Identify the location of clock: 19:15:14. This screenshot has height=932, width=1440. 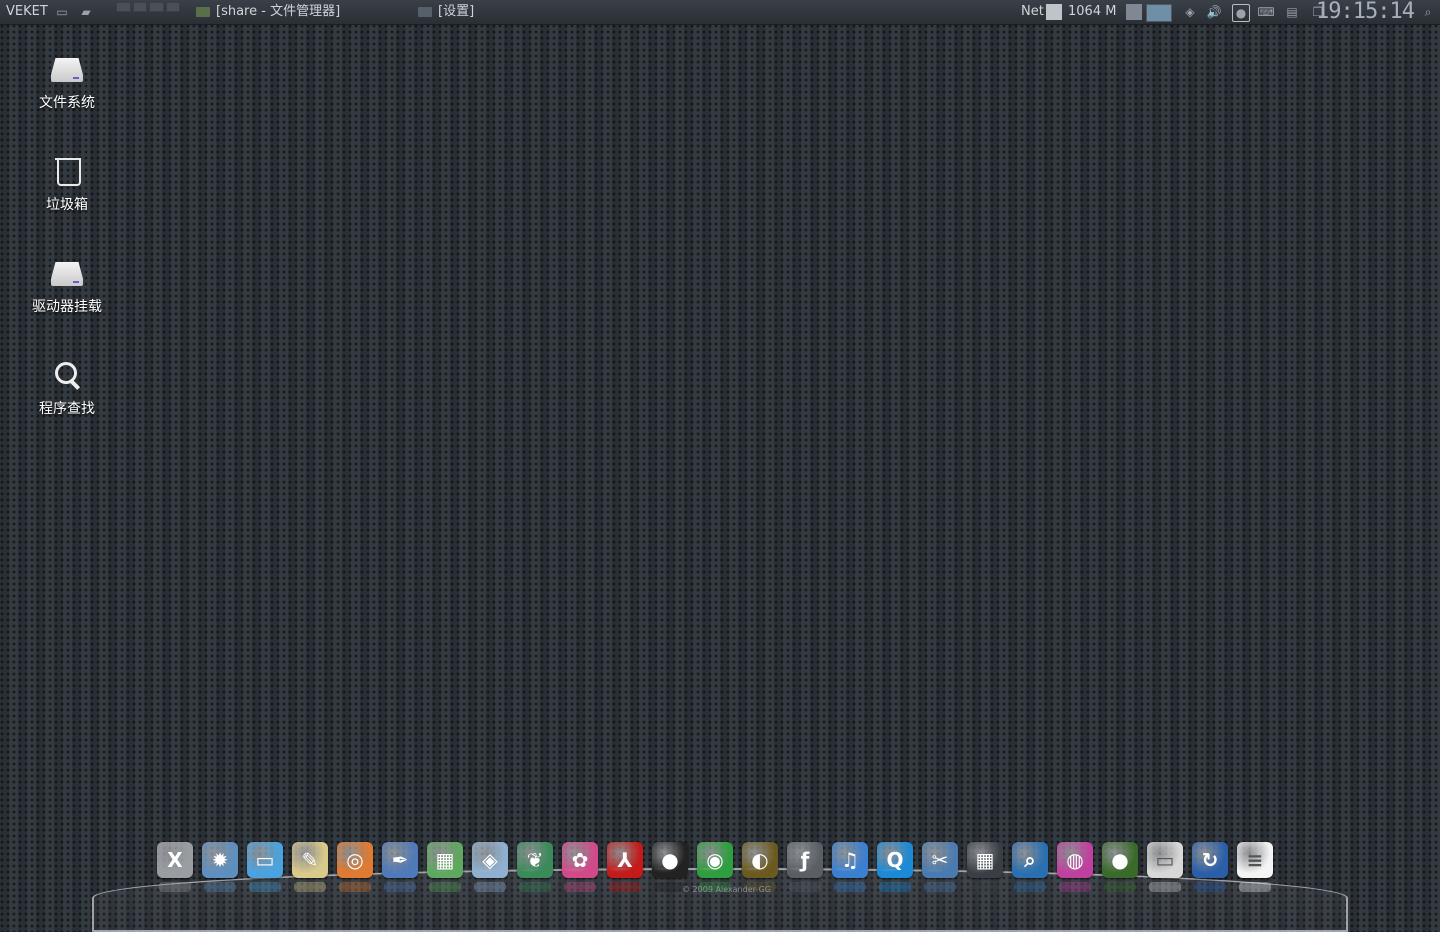
(1365, 12).